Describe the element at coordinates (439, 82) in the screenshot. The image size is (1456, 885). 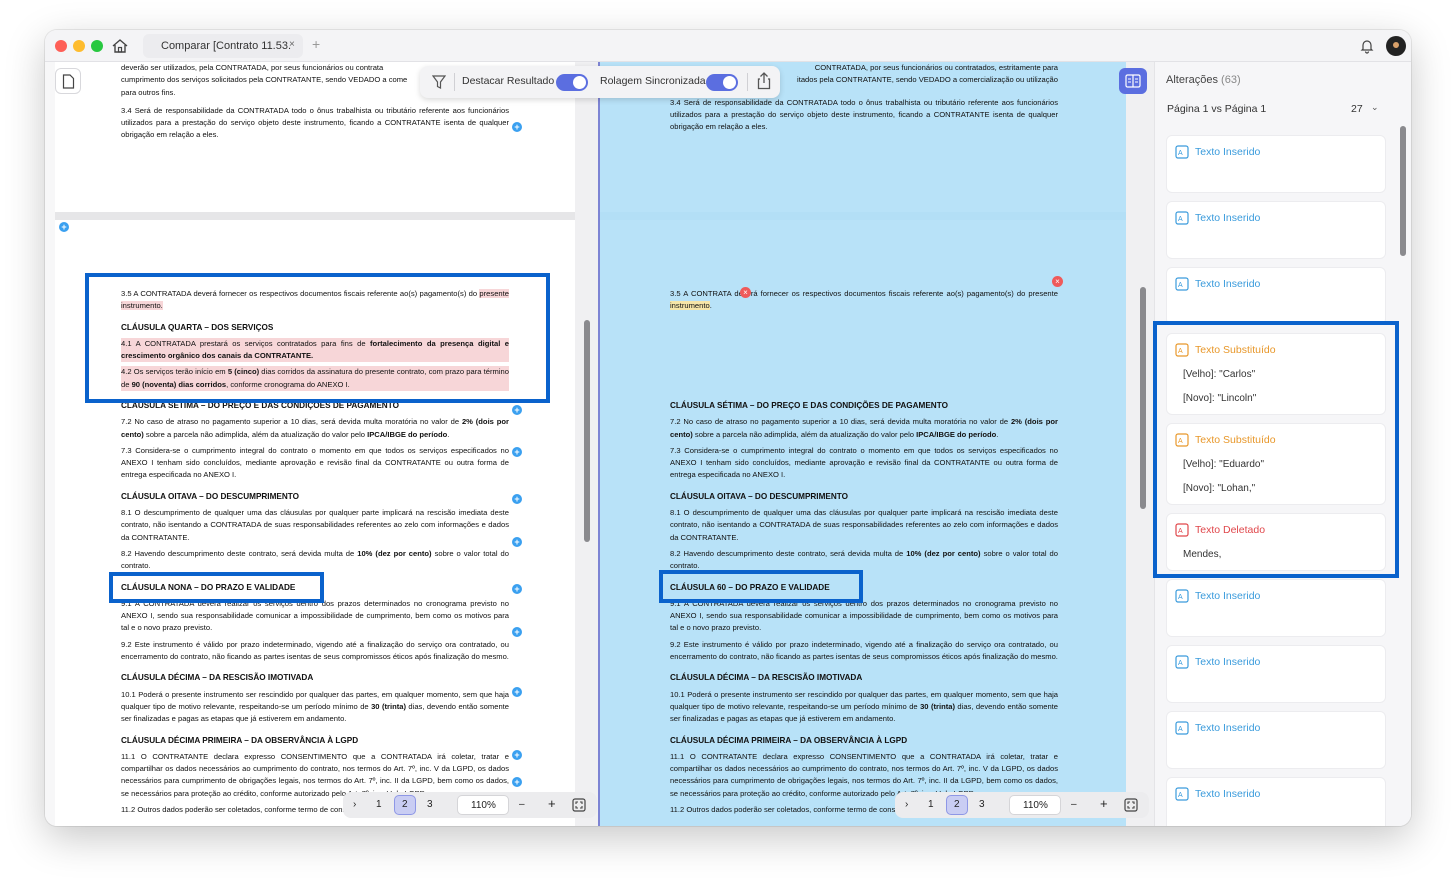
I see `filter-icon` at that location.